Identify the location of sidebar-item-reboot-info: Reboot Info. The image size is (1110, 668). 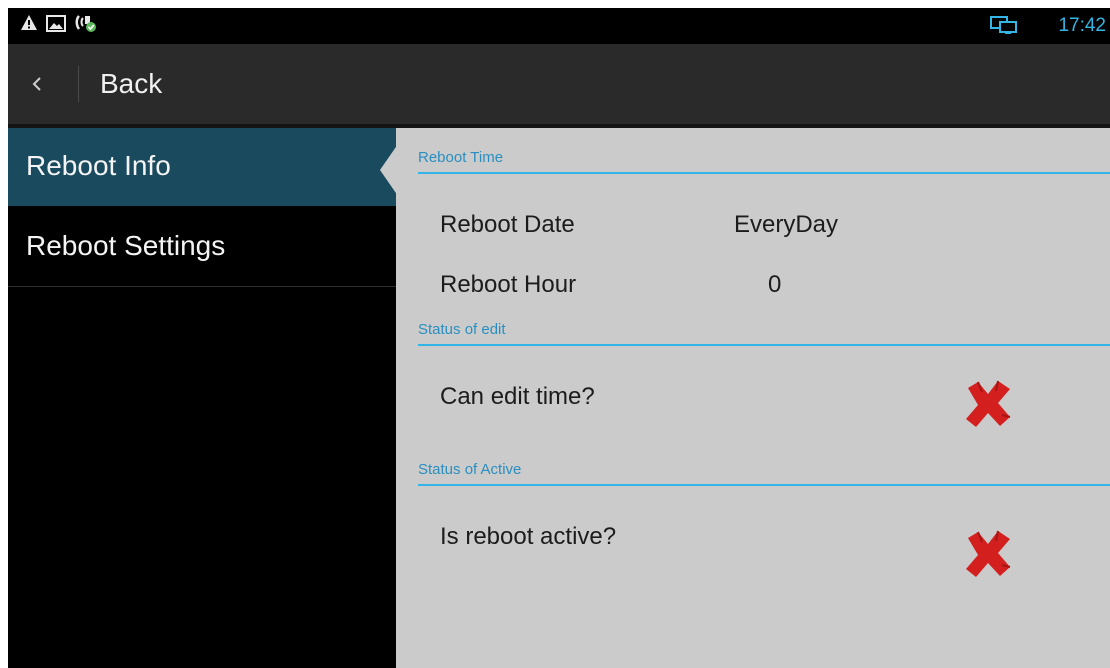
(202, 167).